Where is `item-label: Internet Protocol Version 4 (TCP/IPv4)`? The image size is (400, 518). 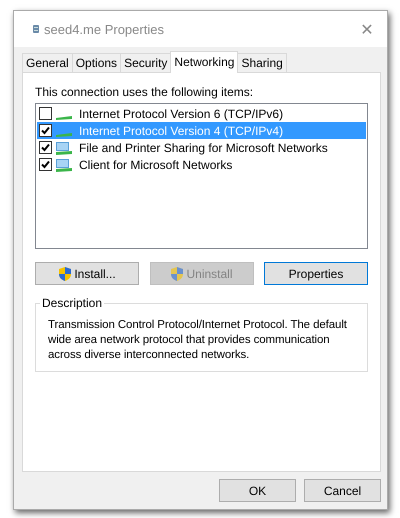
item-label: Internet Protocol Version 4 (TCP/IPv4) is located at coordinates (181, 131).